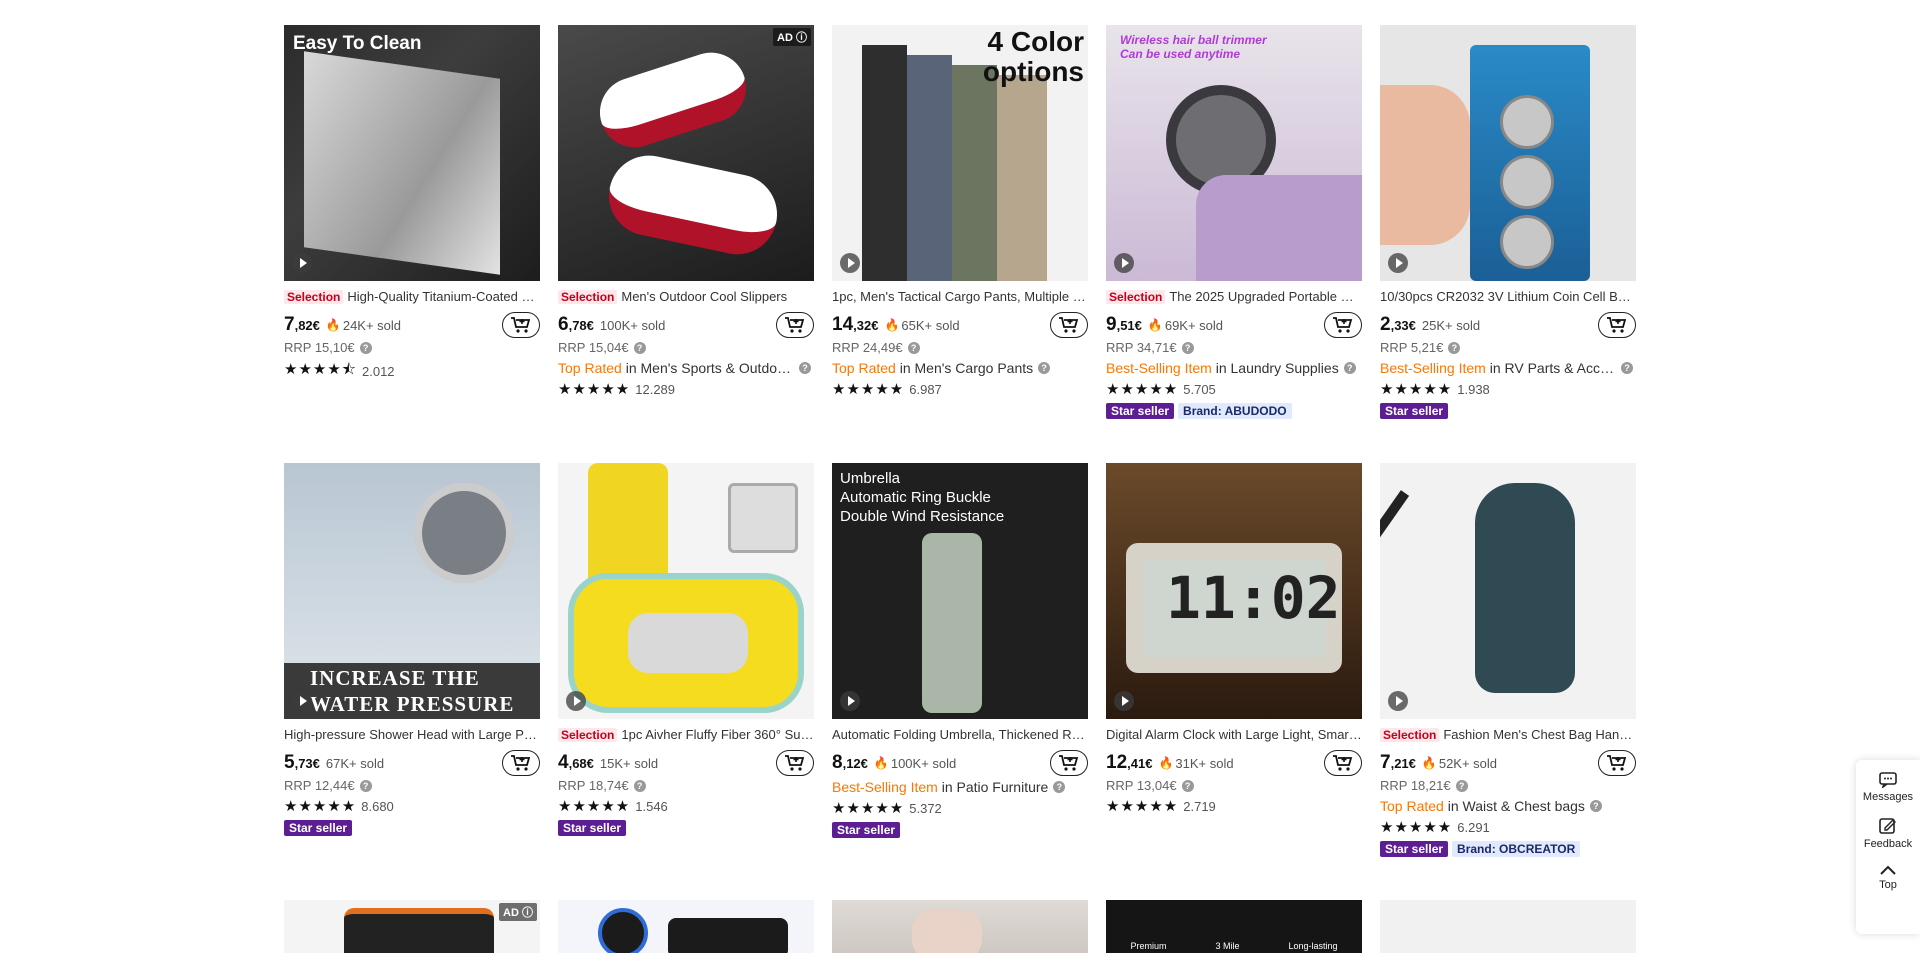 The width and height of the screenshot is (1920, 953). What do you see at coordinates (1234, 591) in the screenshot?
I see `product-image: 11:02` at bounding box center [1234, 591].